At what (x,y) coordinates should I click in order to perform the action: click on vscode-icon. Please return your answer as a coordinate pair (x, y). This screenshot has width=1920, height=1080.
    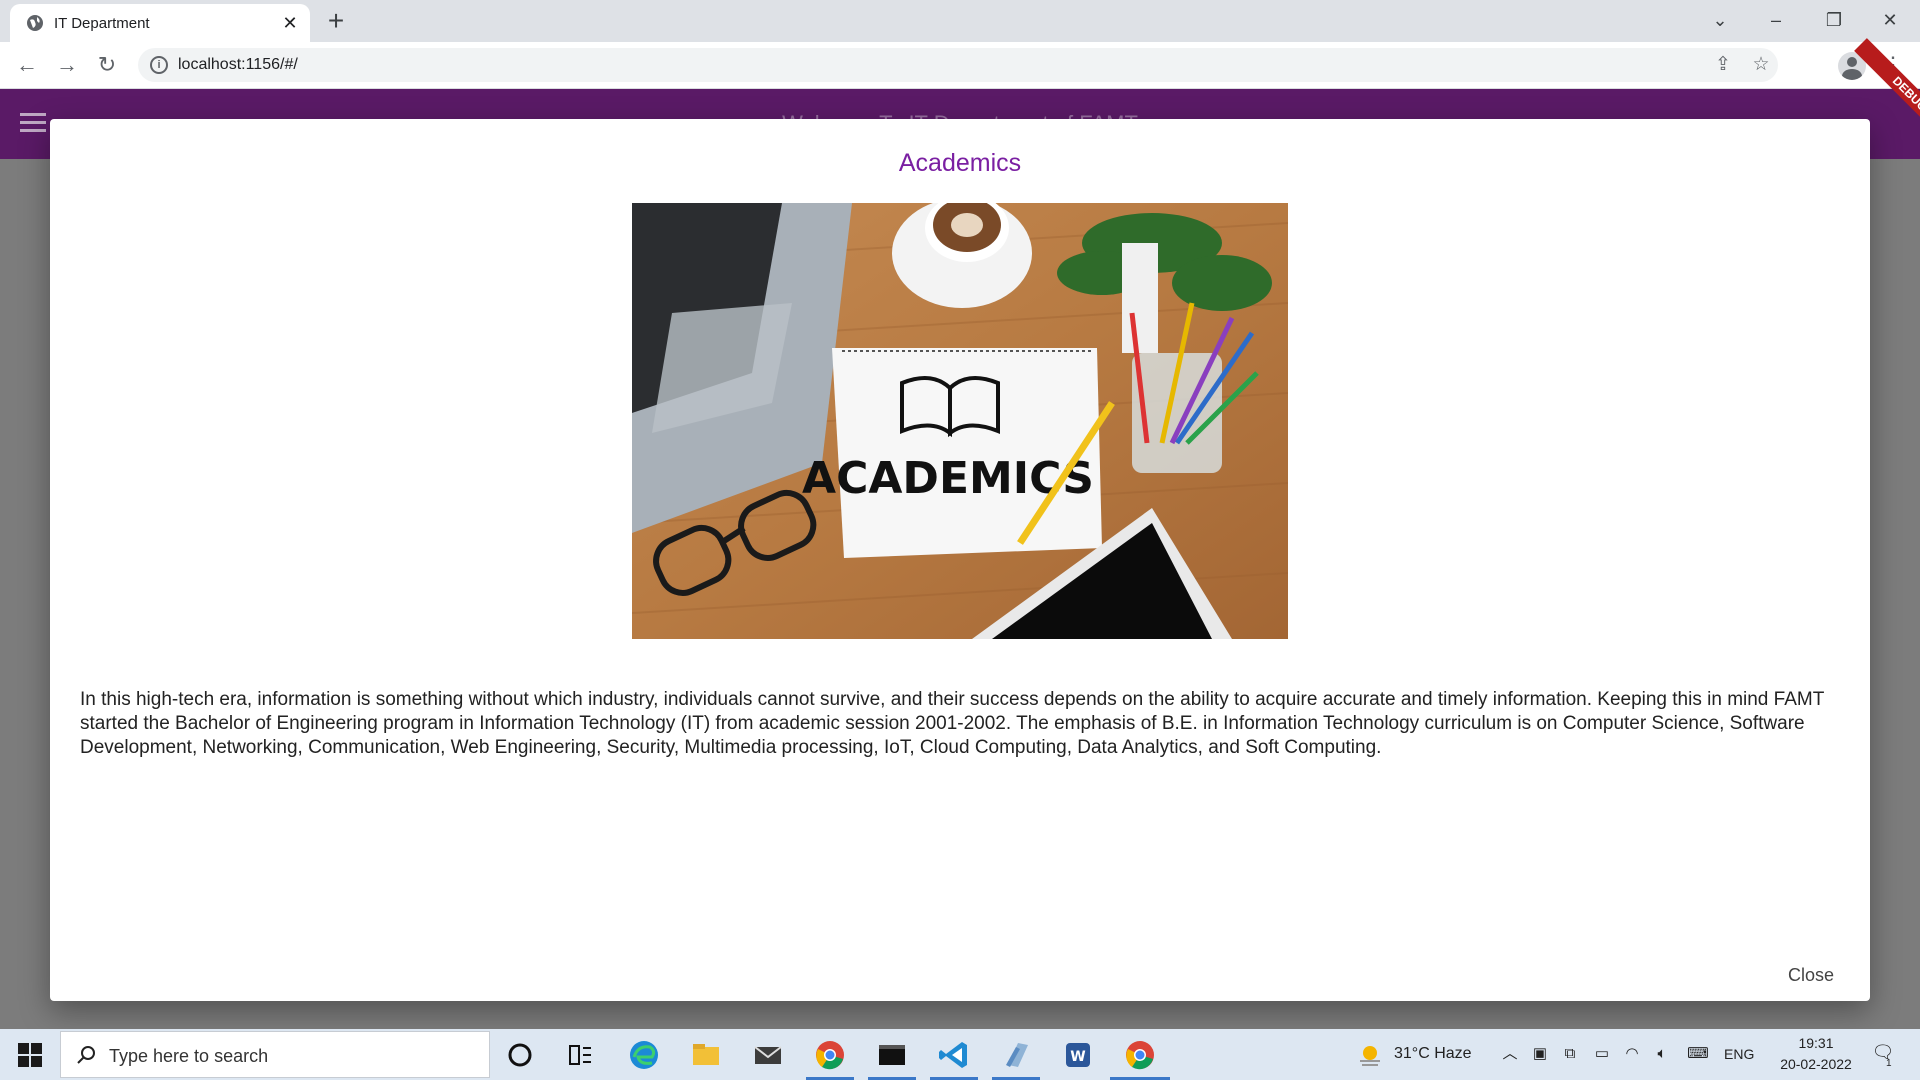
    Looking at the image, I should click on (954, 1055).